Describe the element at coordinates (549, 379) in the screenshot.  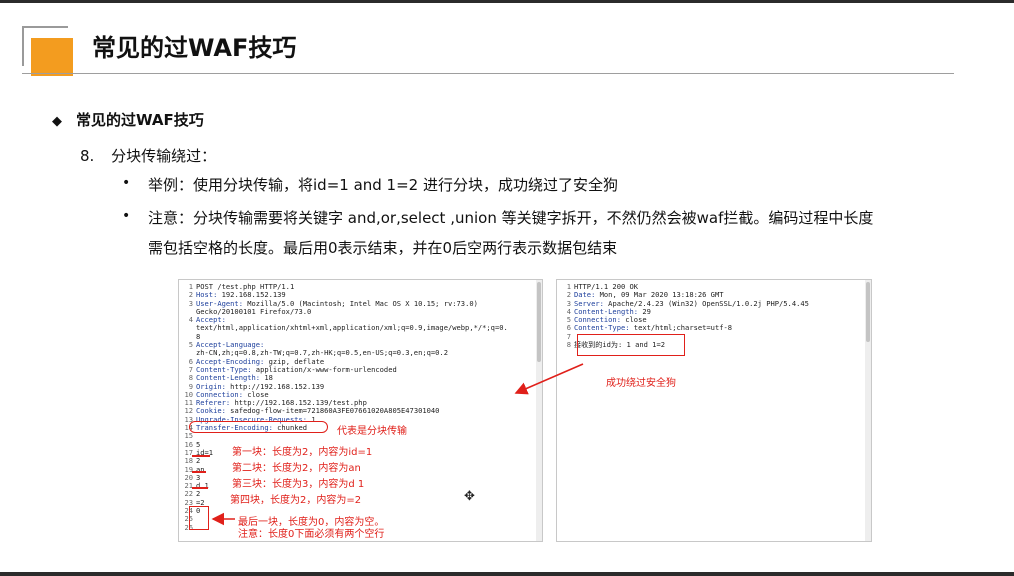
I see `arrow-to-response` at that location.